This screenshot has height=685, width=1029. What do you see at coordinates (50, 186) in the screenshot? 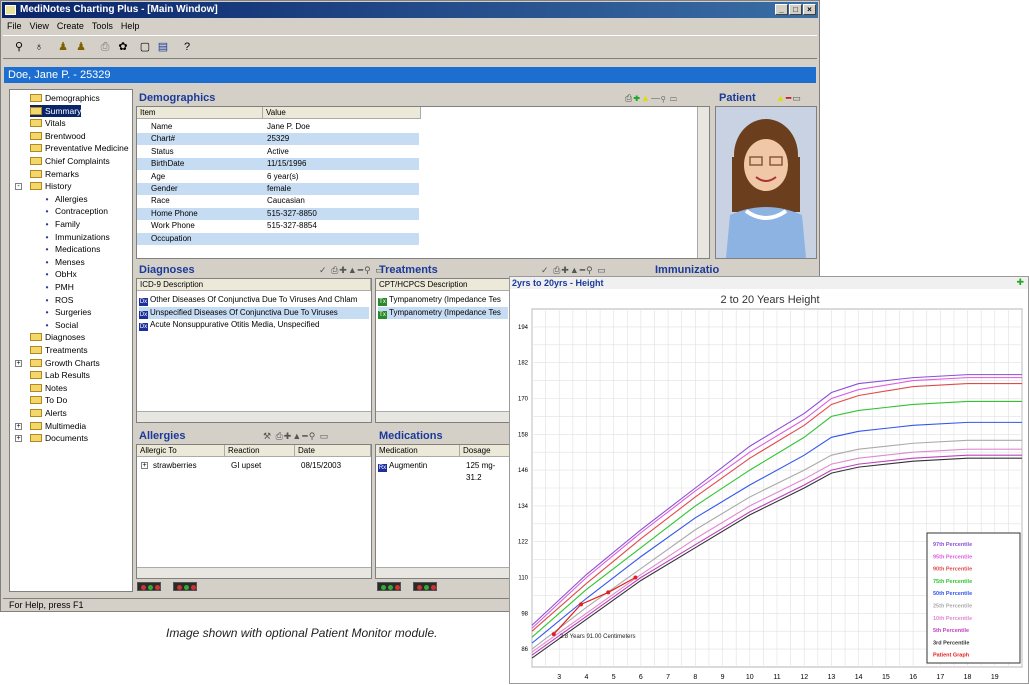
I see `tree-item-history: History` at bounding box center [50, 186].